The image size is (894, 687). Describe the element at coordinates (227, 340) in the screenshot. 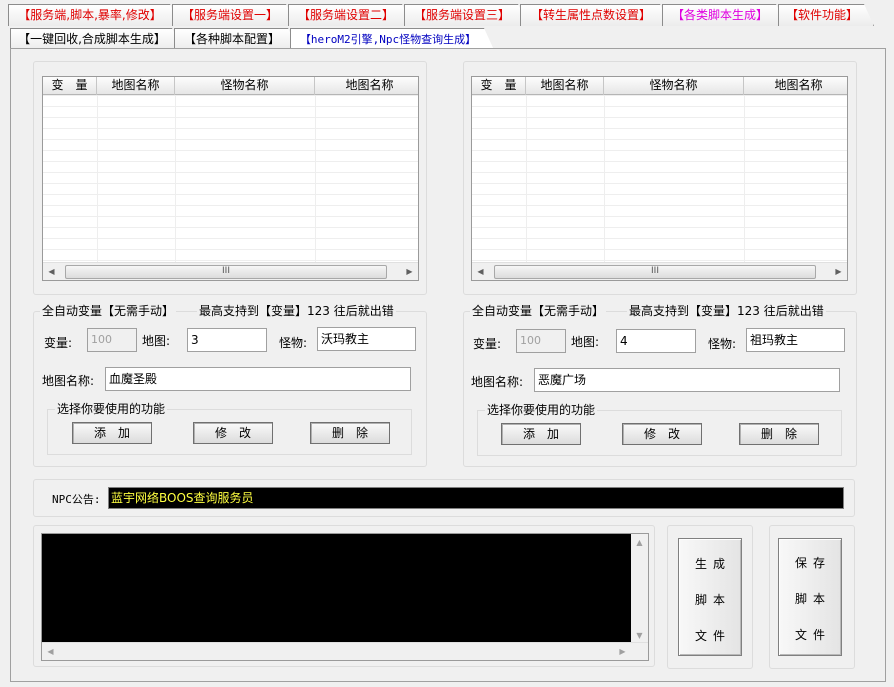

I see `left-map-input: 3` at that location.